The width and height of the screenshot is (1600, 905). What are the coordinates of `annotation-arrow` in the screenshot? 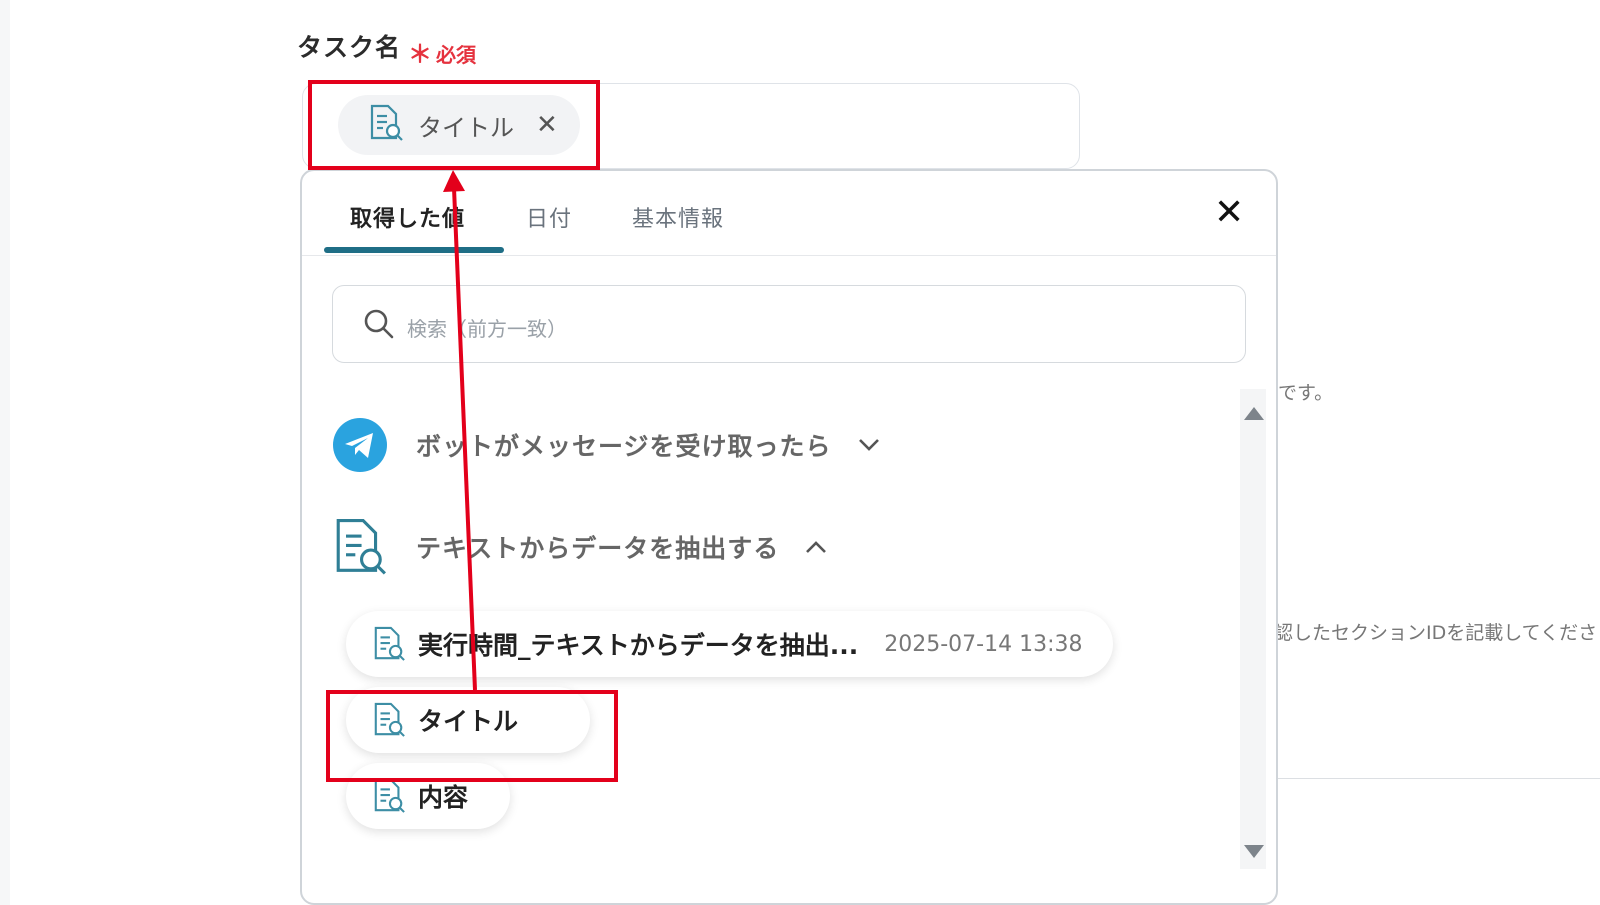 It's located at (460, 430).